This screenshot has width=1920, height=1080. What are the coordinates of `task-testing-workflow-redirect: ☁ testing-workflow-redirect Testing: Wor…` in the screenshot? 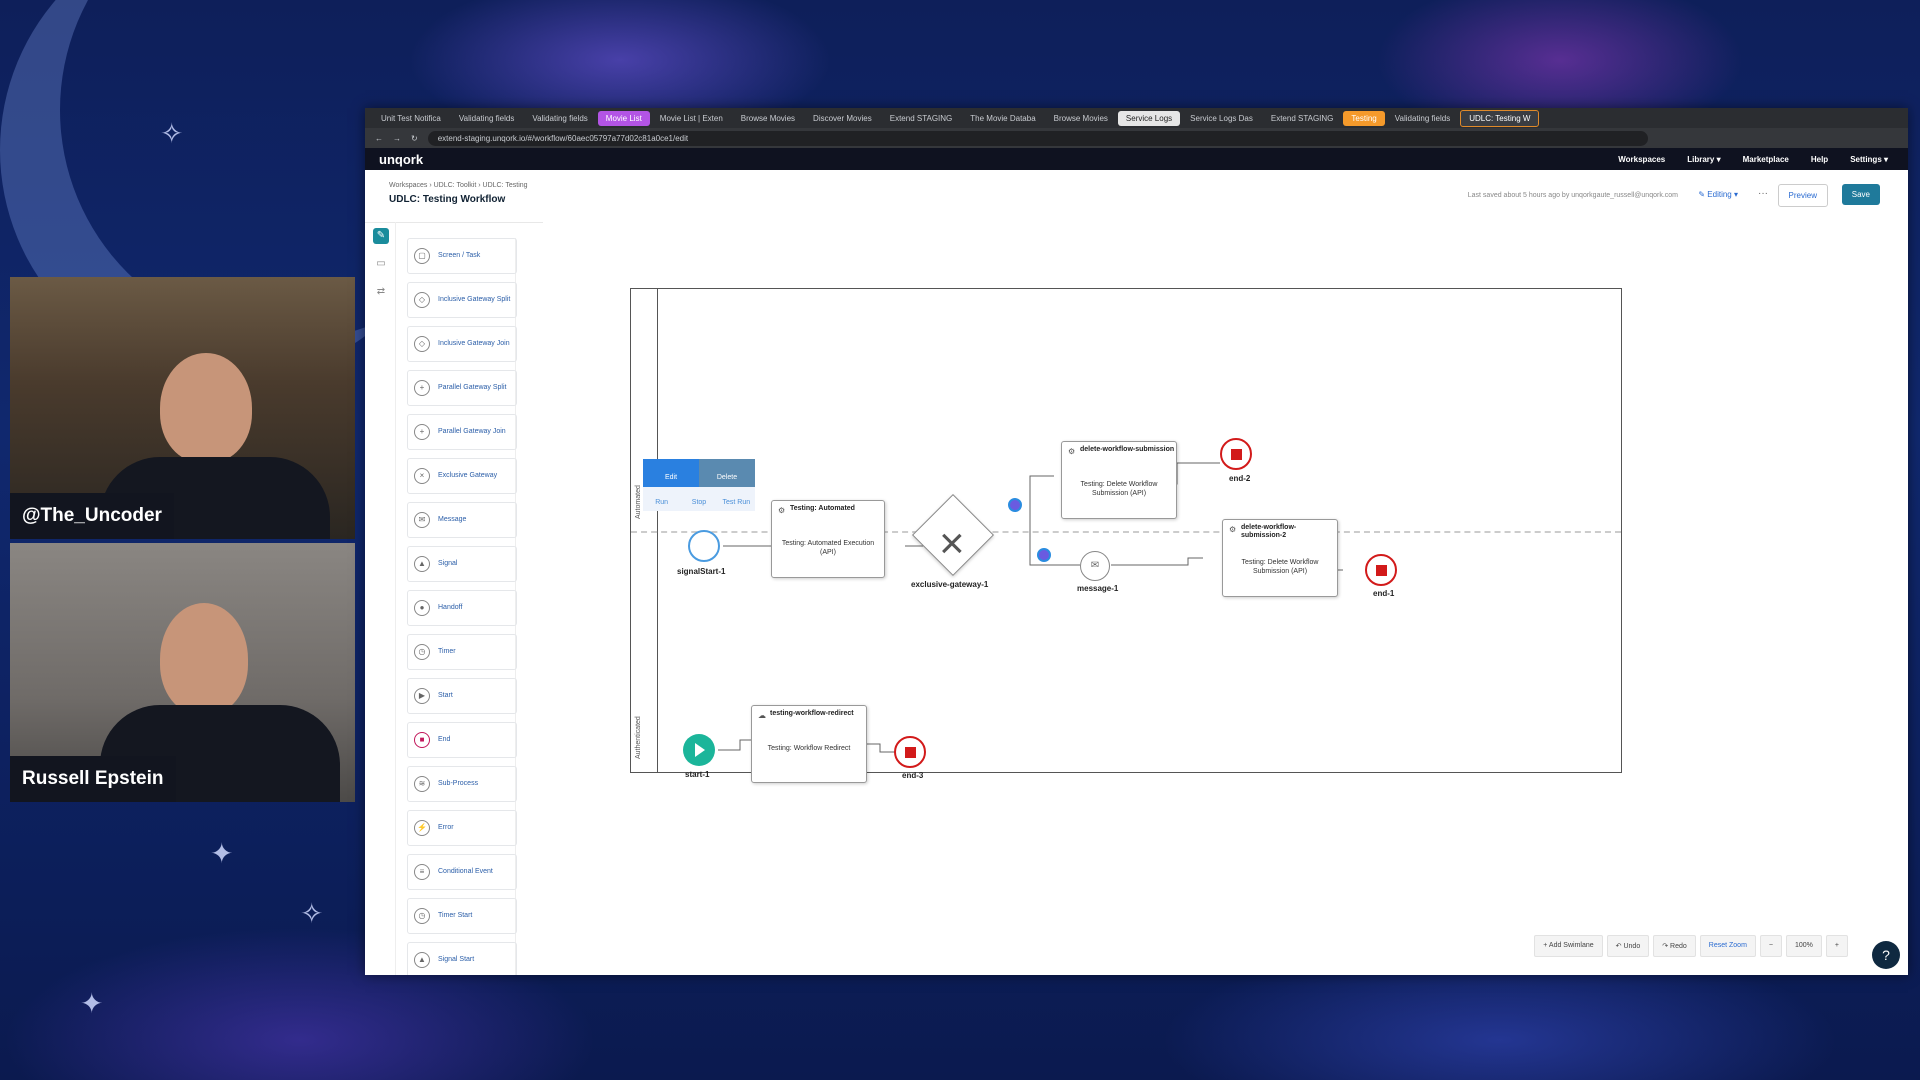 It's located at (809, 744).